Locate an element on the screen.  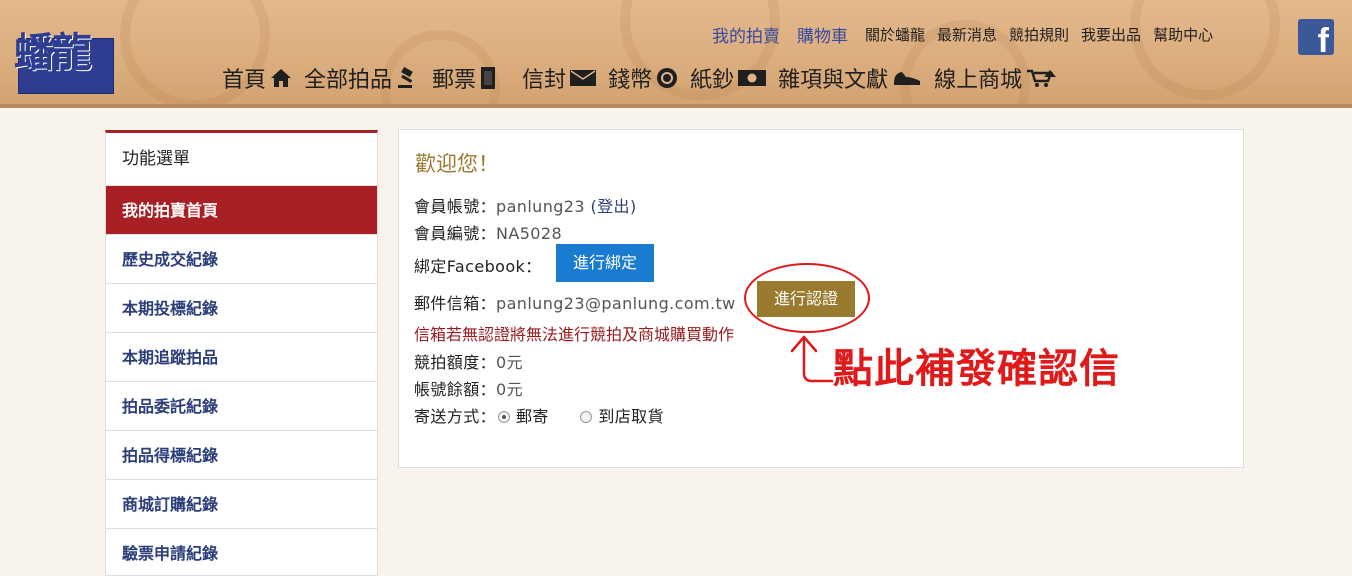
balance-value: 0元 is located at coordinates (509, 389).